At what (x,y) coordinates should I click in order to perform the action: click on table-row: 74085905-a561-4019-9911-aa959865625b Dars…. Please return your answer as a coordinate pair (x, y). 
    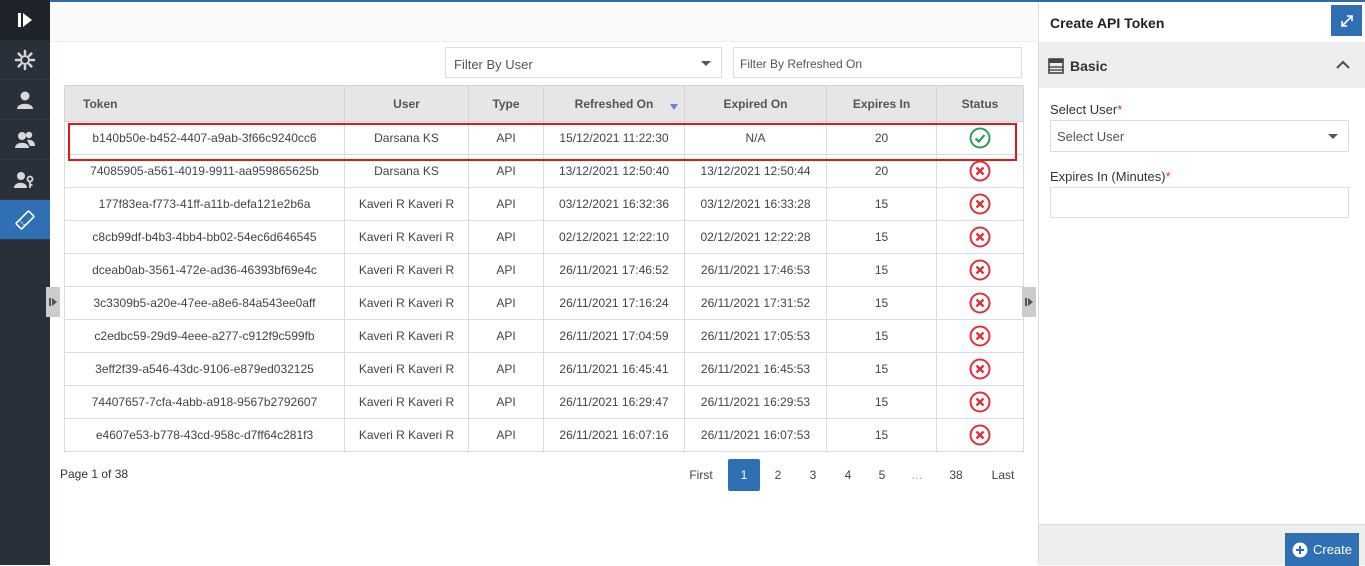
    Looking at the image, I should click on (544, 171).